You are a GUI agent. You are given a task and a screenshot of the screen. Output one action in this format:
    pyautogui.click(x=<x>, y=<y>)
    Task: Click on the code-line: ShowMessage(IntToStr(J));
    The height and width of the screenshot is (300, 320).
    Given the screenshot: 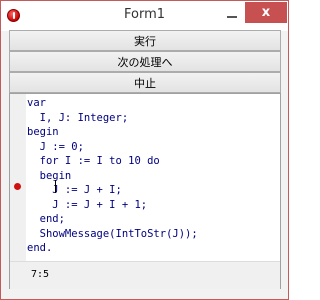 What is the action you would take?
    pyautogui.click(x=112, y=233)
    